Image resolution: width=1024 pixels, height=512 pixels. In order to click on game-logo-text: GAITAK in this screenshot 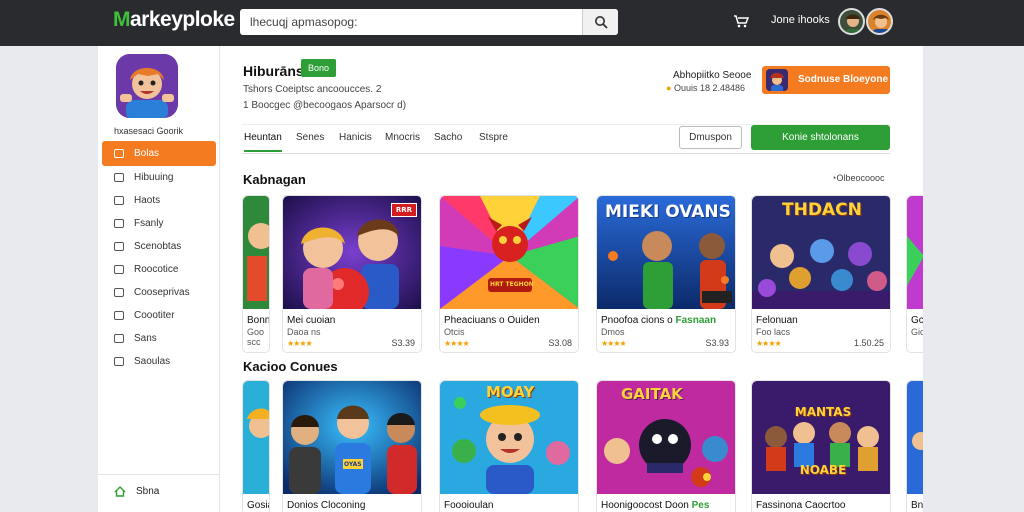, I will do `click(652, 394)`.